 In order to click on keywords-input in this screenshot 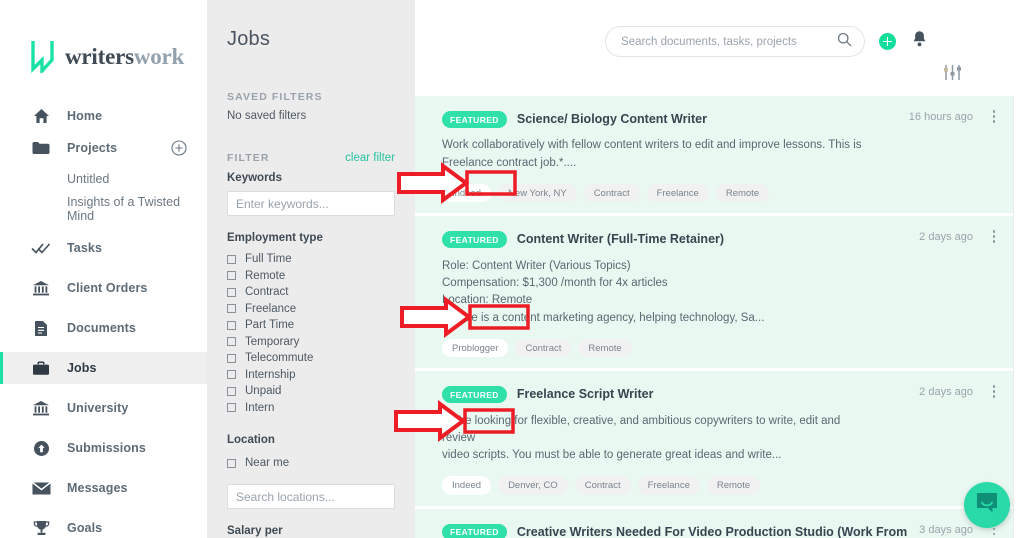, I will do `click(311, 203)`.